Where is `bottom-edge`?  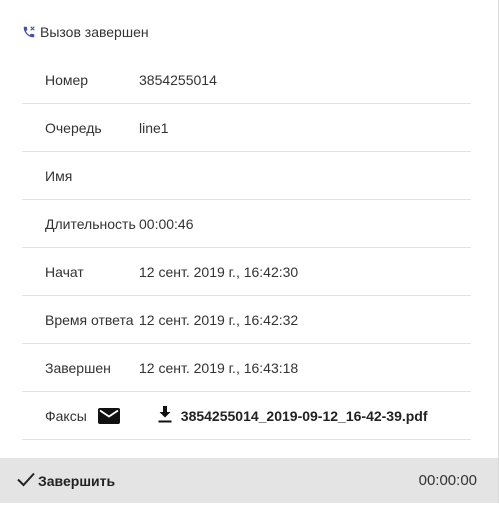
bottom-edge is located at coordinates (249, 506).